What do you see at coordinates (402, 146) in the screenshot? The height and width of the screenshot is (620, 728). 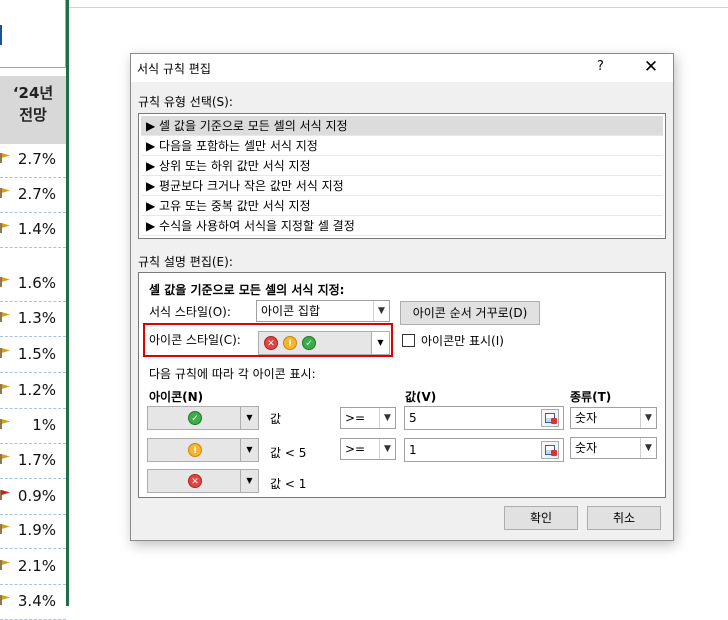 I see `rule-type-item: ▶ 다음을 포함하는 셀만 서식 지정` at bounding box center [402, 146].